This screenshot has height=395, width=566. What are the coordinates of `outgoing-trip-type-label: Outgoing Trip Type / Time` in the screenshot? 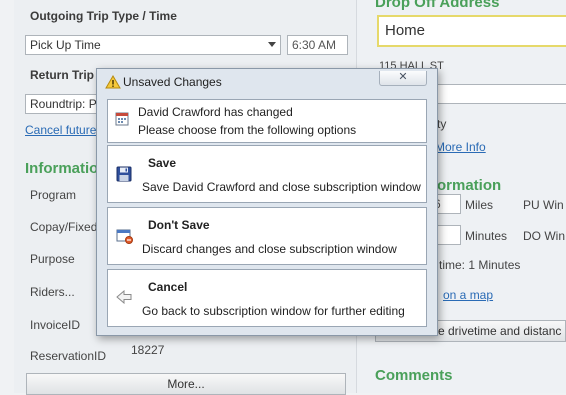 It's located at (103, 16).